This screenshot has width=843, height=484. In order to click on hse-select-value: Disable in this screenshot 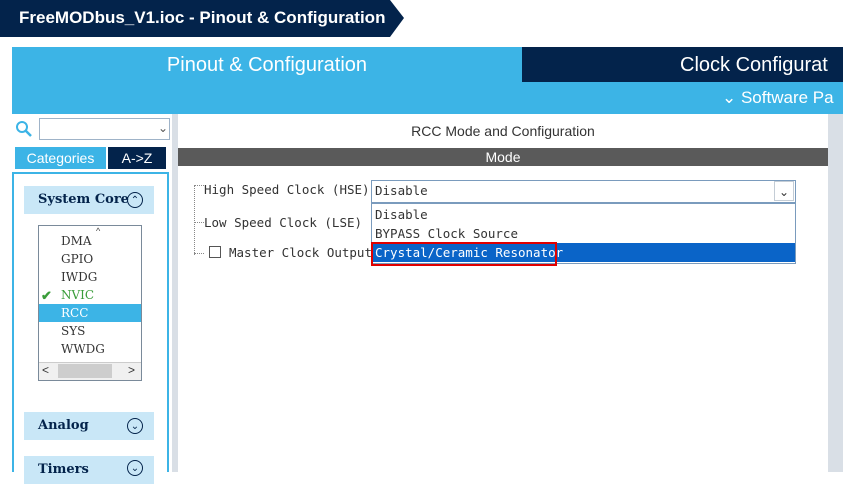, I will do `click(401, 190)`.